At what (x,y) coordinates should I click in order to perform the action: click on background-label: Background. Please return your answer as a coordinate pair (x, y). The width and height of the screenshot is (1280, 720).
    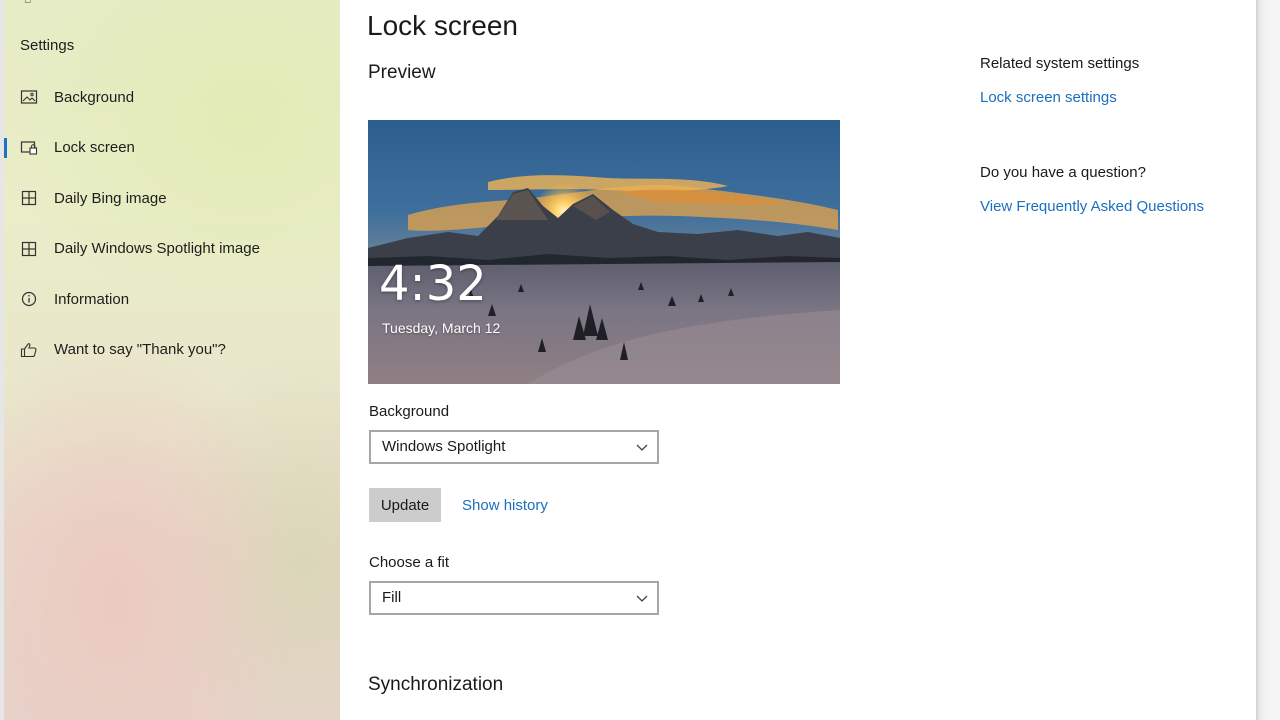
    Looking at the image, I should click on (409, 411).